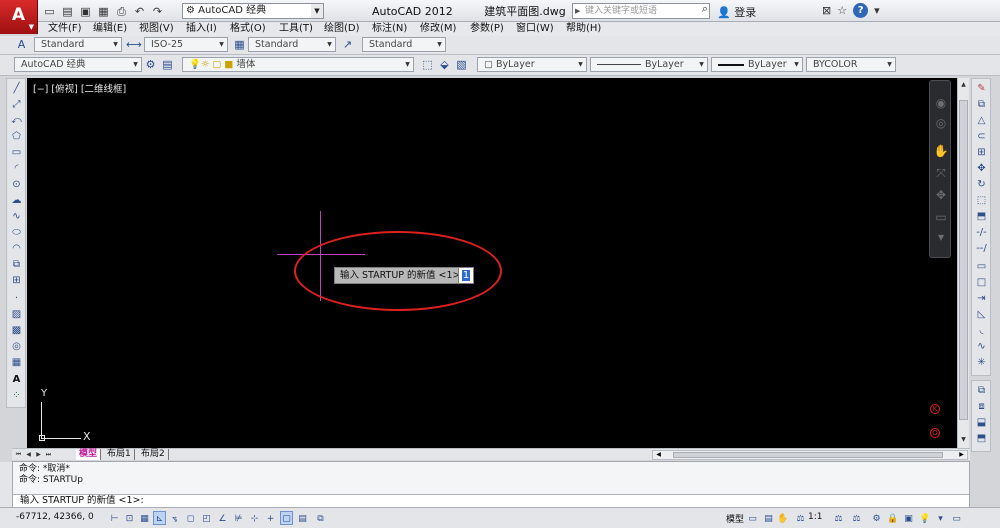  What do you see at coordinates (320, 518) in the screenshot?
I see `selection-cycling-icon: ⧉` at bounding box center [320, 518].